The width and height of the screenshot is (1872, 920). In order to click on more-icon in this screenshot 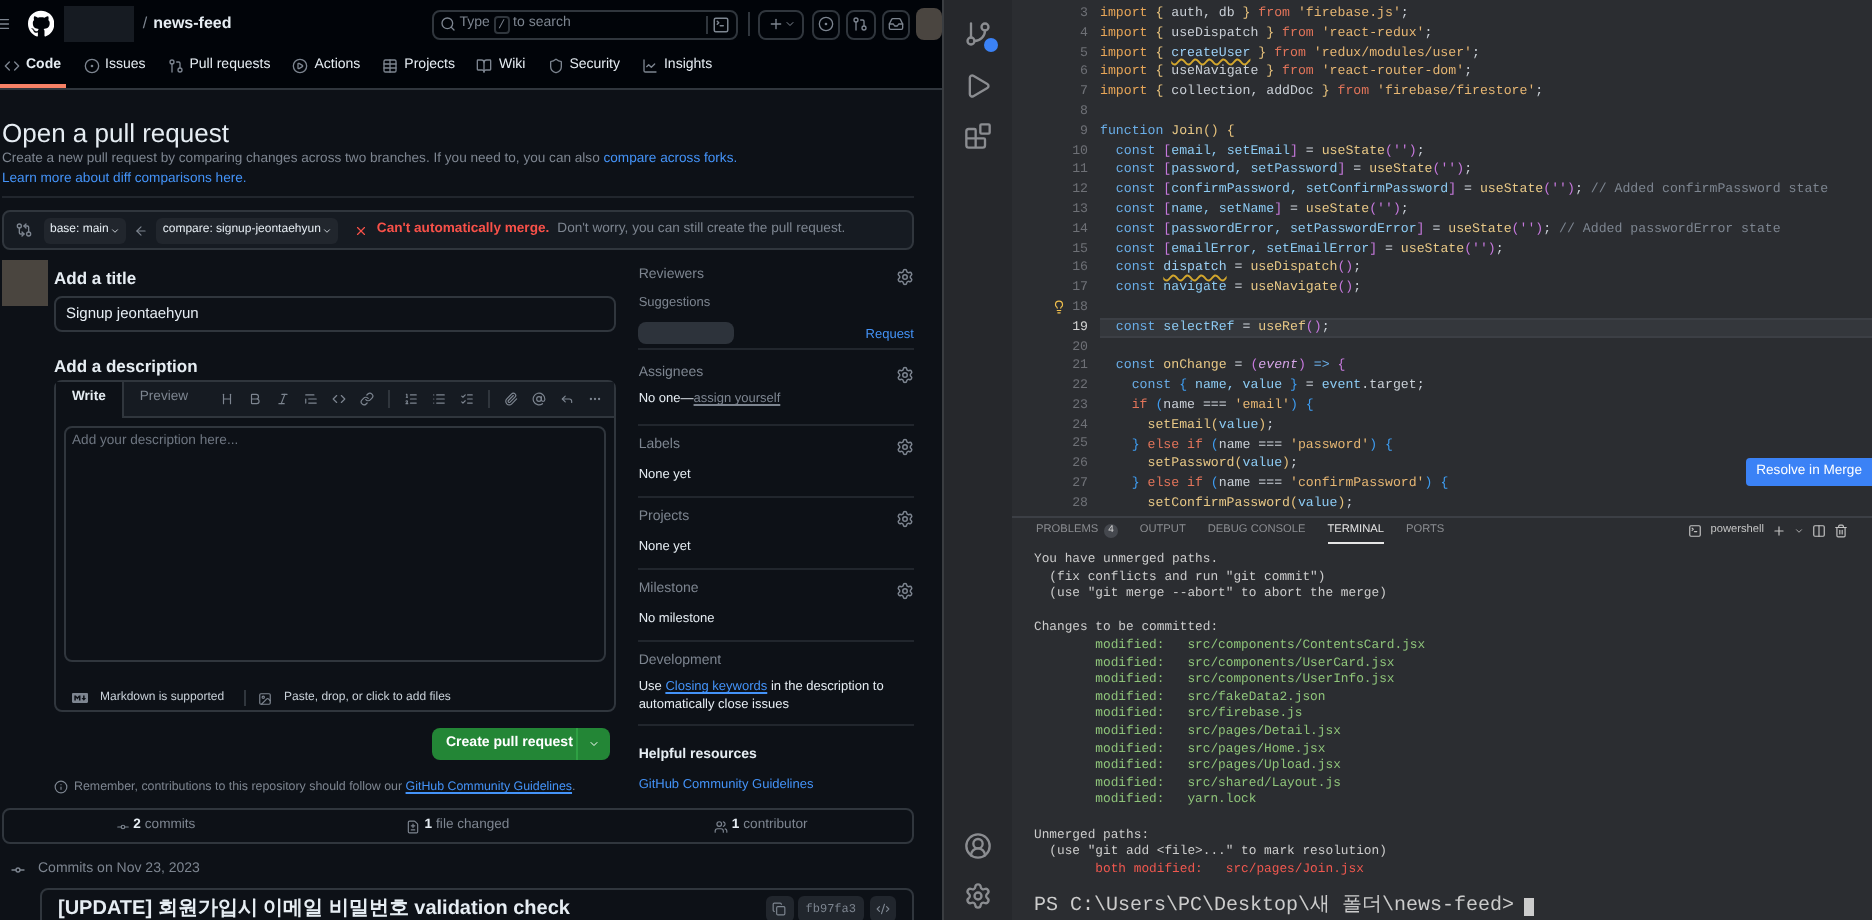, I will do `click(595, 399)`.